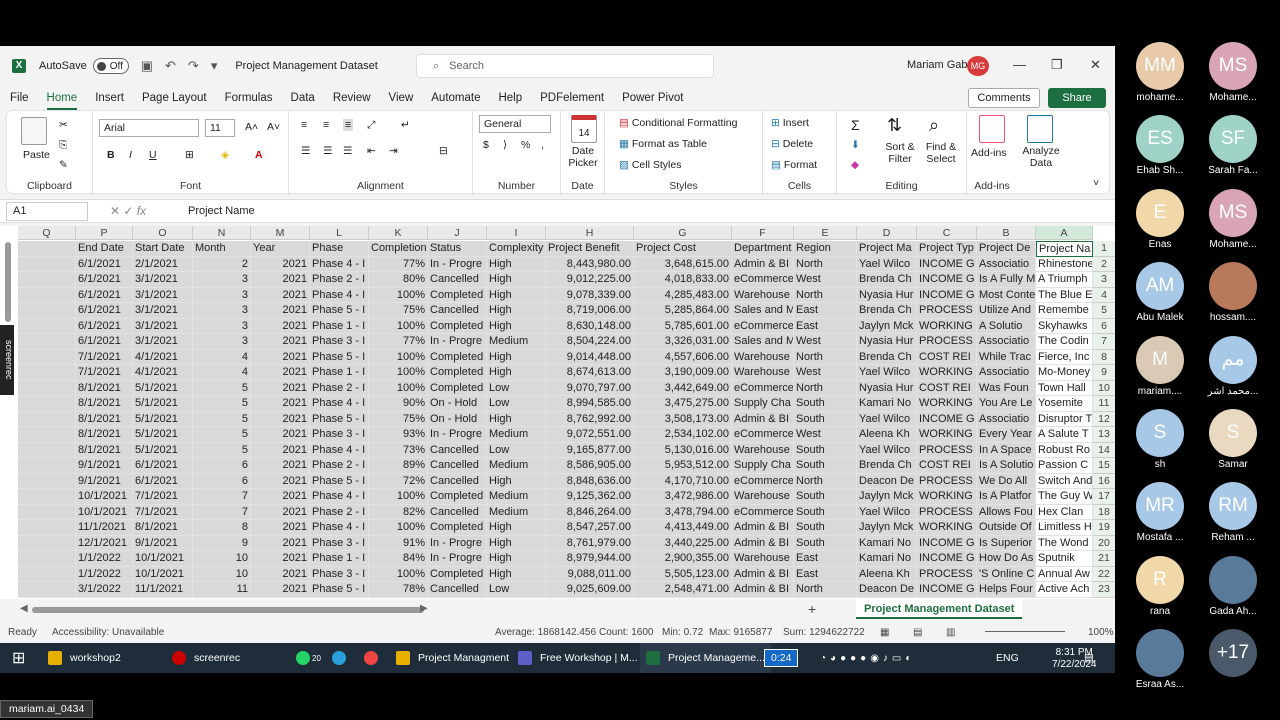 This screenshot has width=1280, height=720. What do you see at coordinates (62, 98) in the screenshot?
I see `tab-home: Home` at bounding box center [62, 98].